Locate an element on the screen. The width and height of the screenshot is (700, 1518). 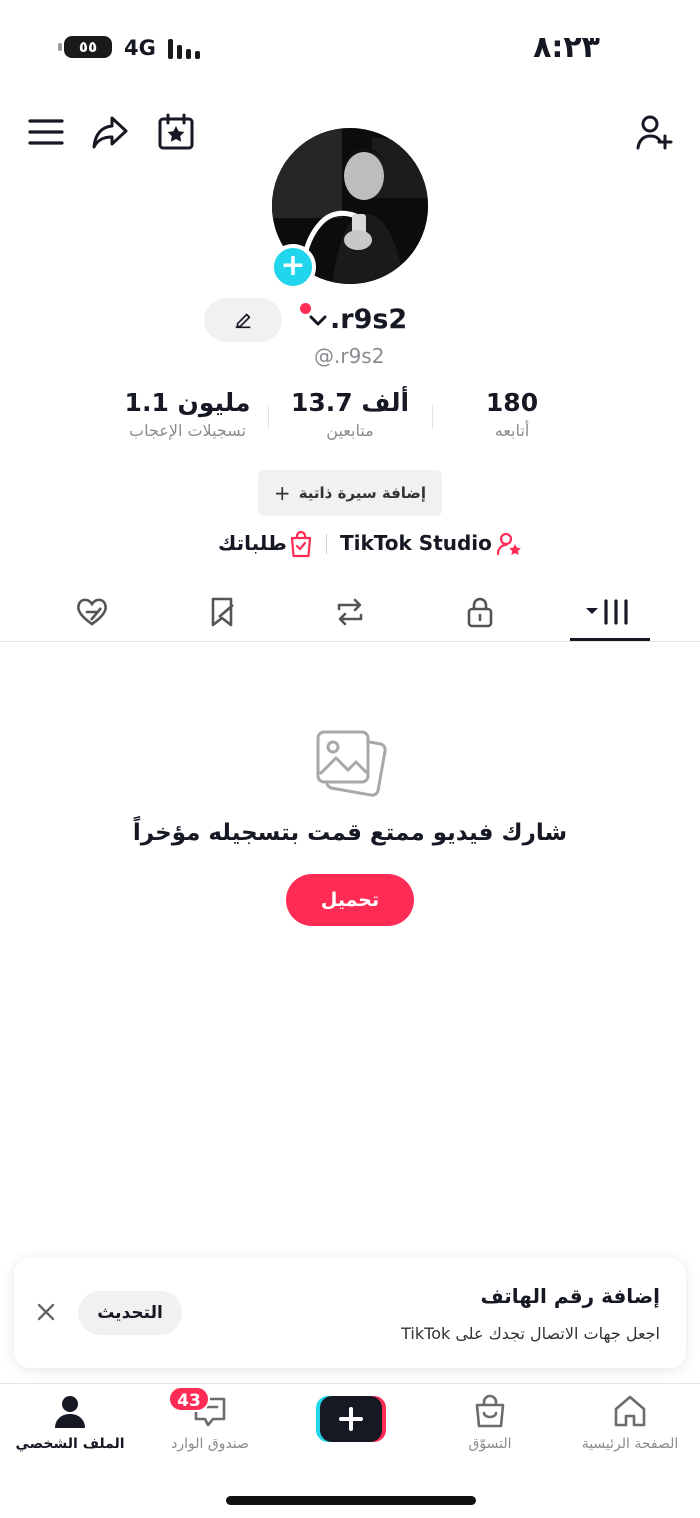
create-button is located at coordinates (351, 1419).